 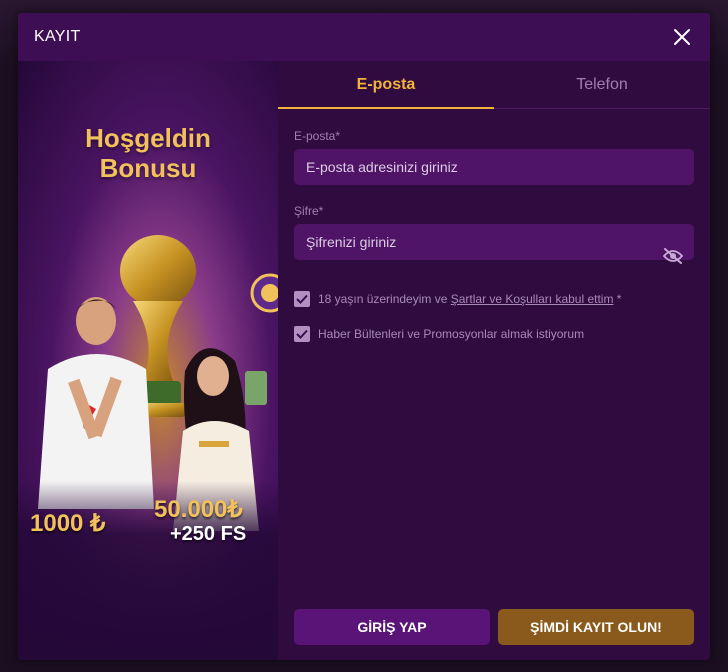 I want to click on promo-title-line1: Hoşgeldin, so click(x=148, y=138).